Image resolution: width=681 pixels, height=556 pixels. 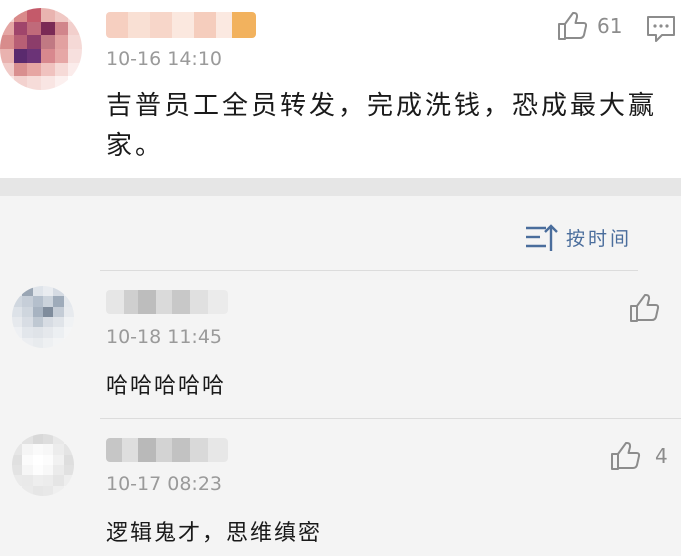 I want to click on sort-label: 按时间, so click(x=599, y=238).